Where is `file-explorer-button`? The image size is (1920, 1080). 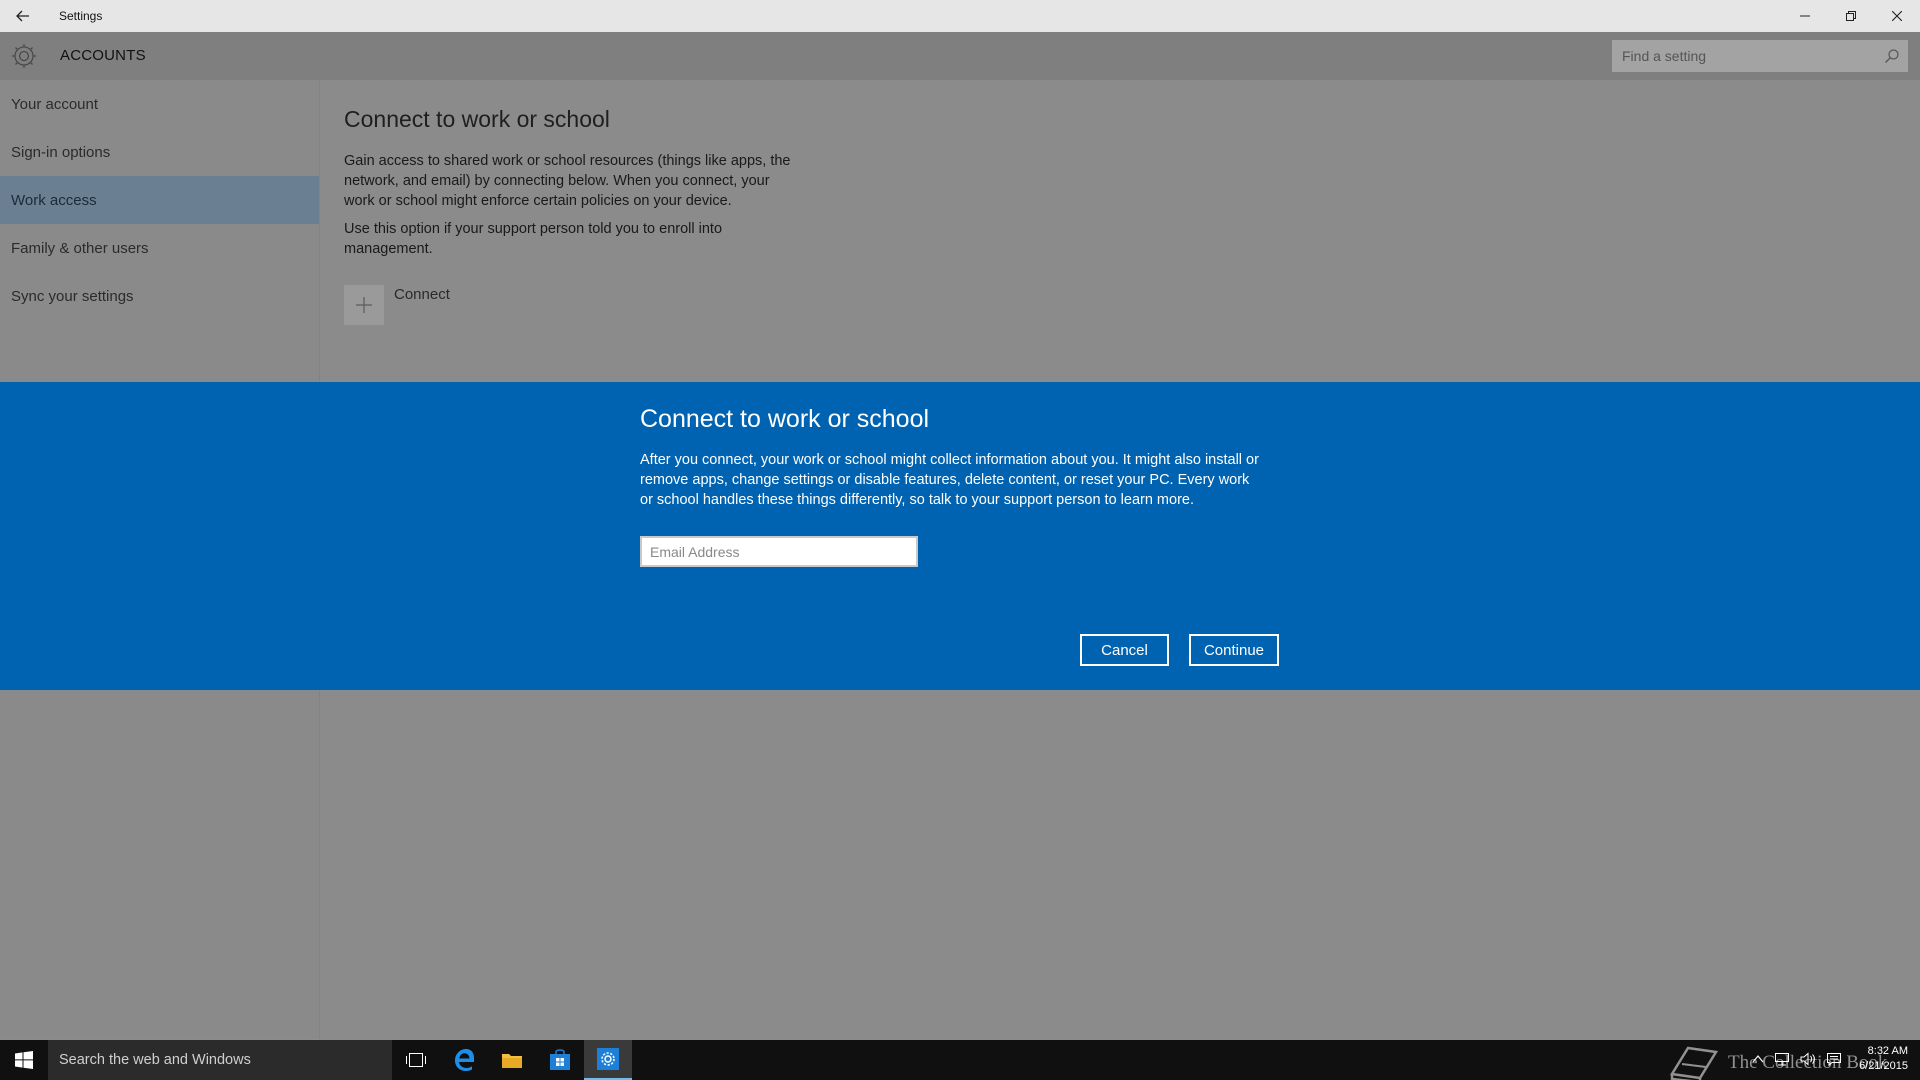 file-explorer-button is located at coordinates (512, 1060).